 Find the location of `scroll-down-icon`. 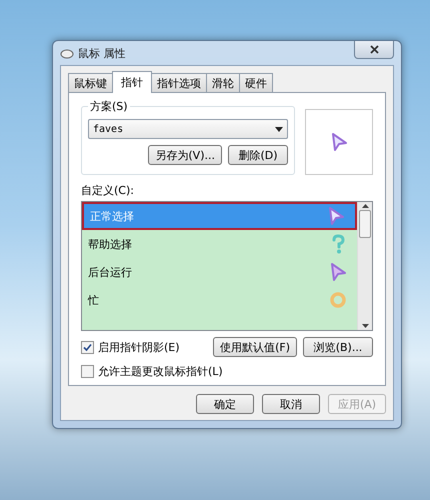

scroll-down-icon is located at coordinates (365, 326).